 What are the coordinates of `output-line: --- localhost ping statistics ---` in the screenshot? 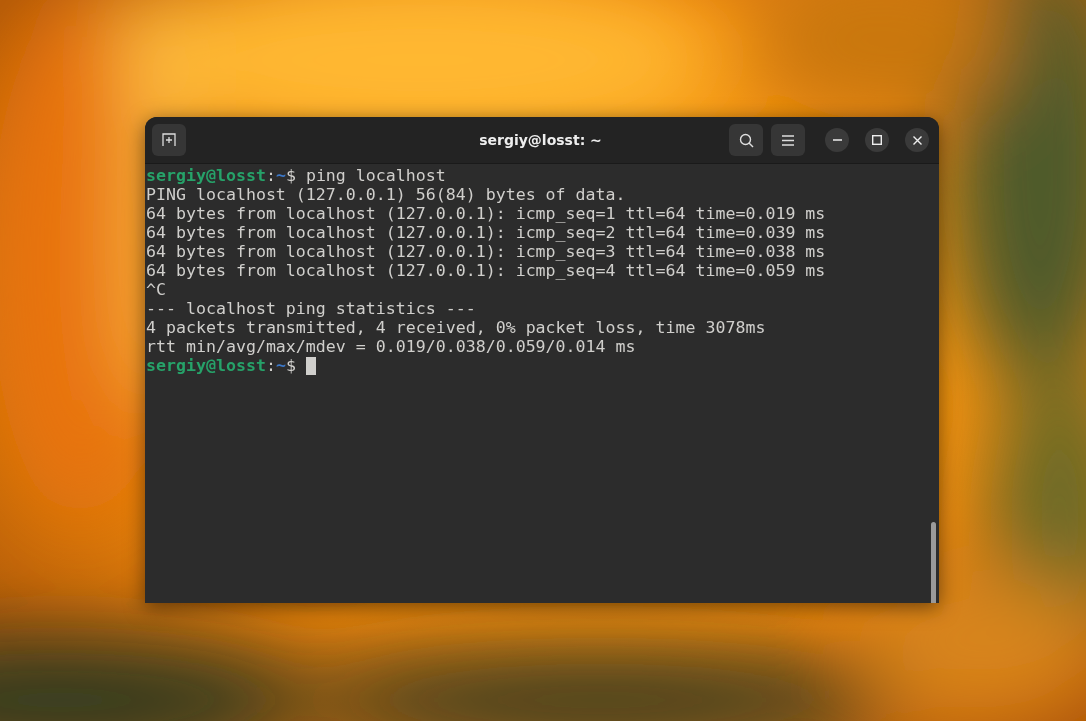 It's located at (311, 308).